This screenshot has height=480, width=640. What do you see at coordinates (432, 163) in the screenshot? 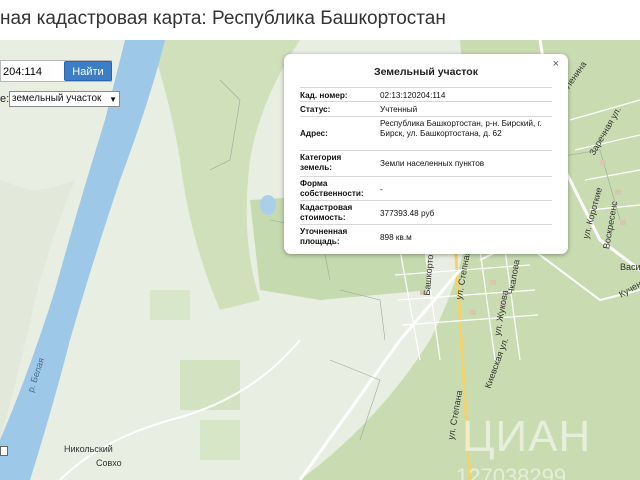
I see `popup-row-value: Земли населенных пунктов` at bounding box center [432, 163].